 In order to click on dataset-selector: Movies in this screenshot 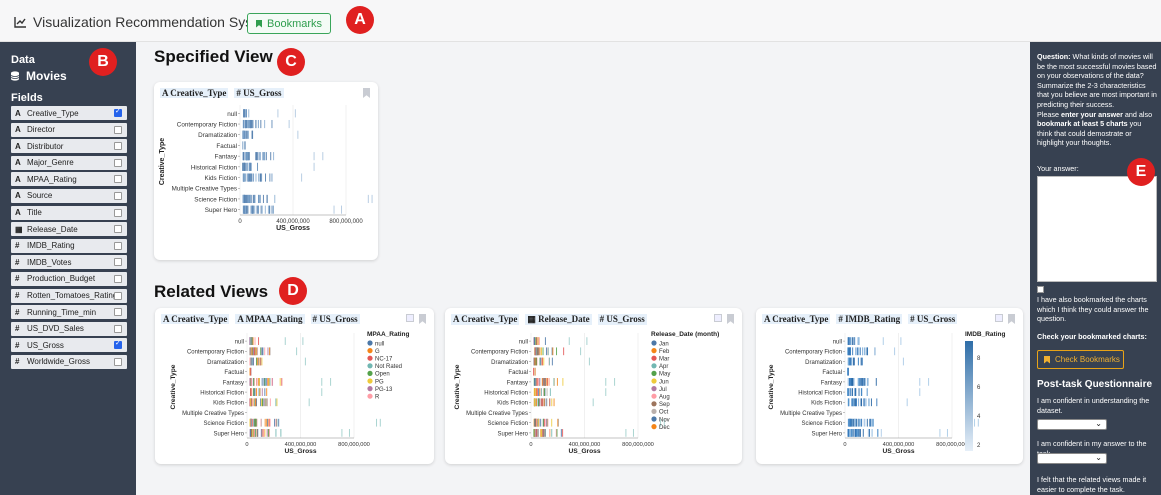, I will do `click(39, 76)`.